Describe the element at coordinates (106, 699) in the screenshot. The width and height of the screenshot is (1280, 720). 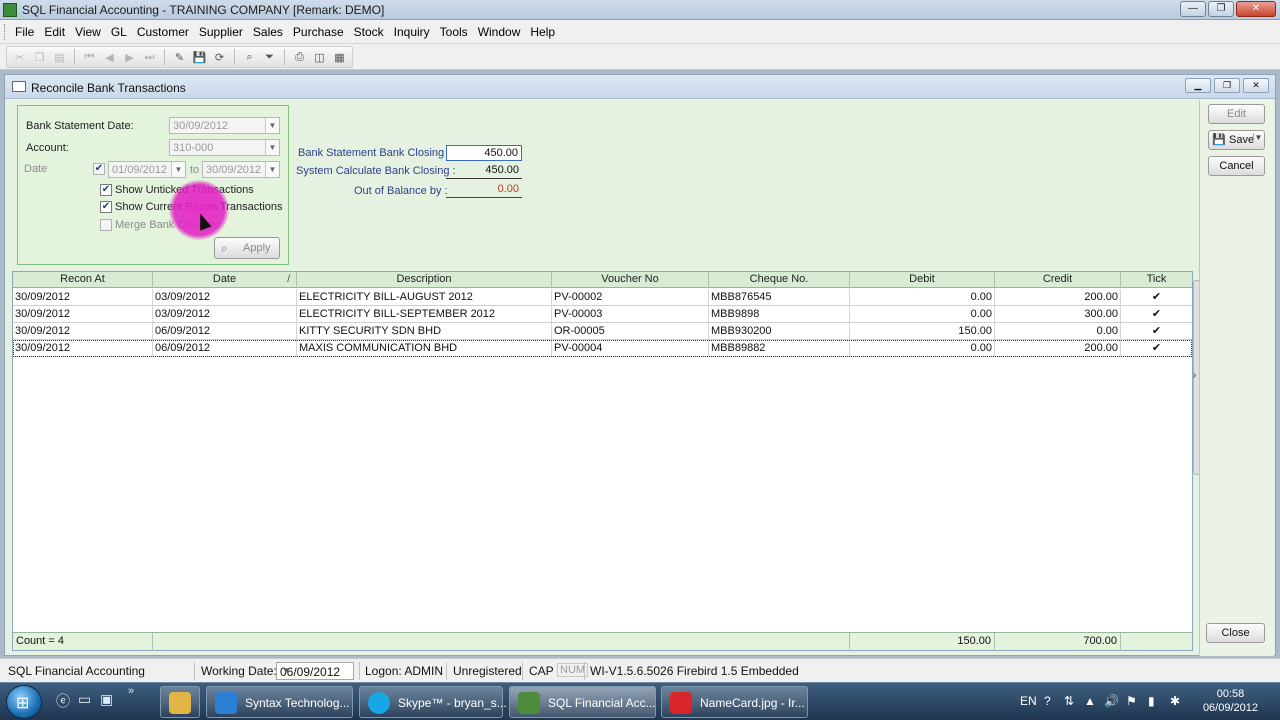
I see `switch-windows-icon: ▣` at that location.